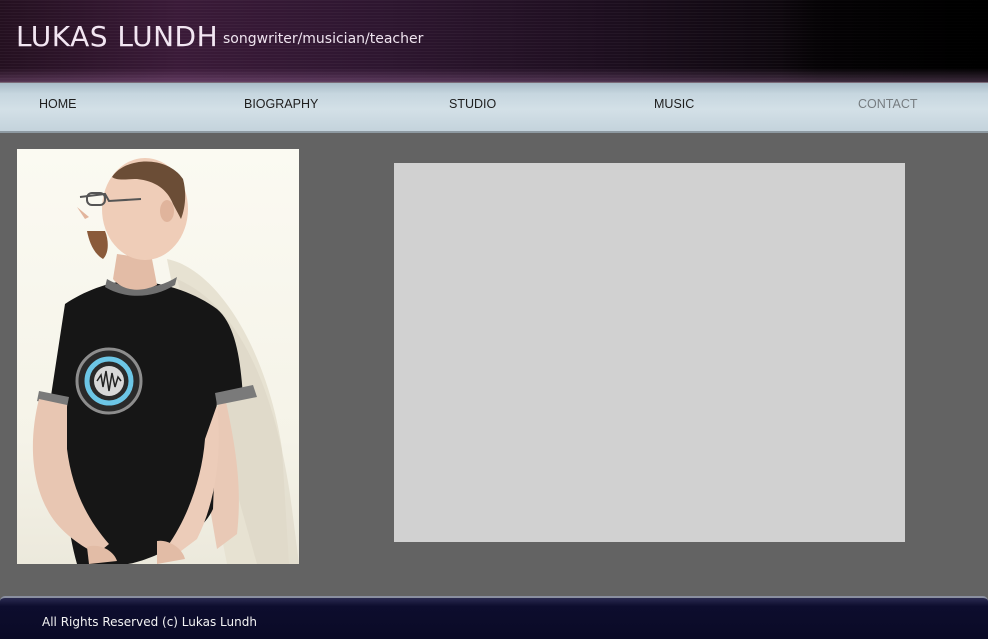 The height and width of the screenshot is (639, 988). Describe the element at coordinates (494, 41) in the screenshot. I see `site-header: LUKAS LUNDH songwriter/musician/teacher` at that location.